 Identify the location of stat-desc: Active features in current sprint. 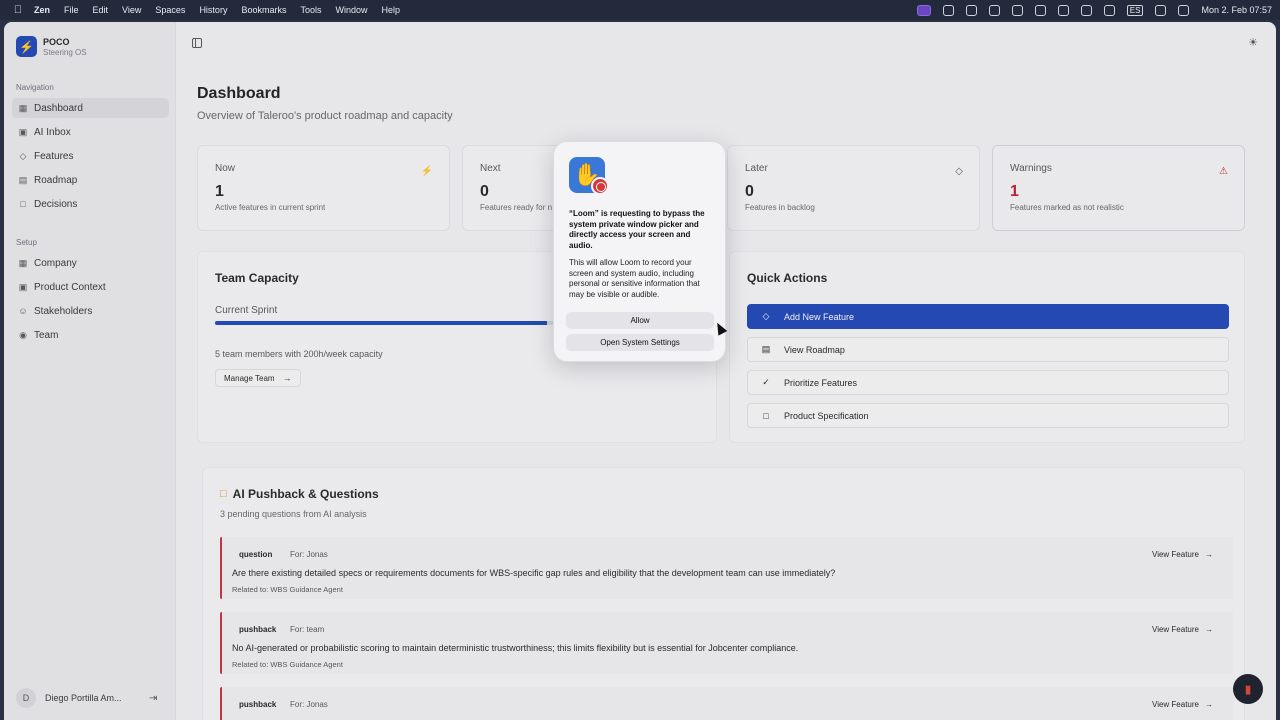
(270, 207).